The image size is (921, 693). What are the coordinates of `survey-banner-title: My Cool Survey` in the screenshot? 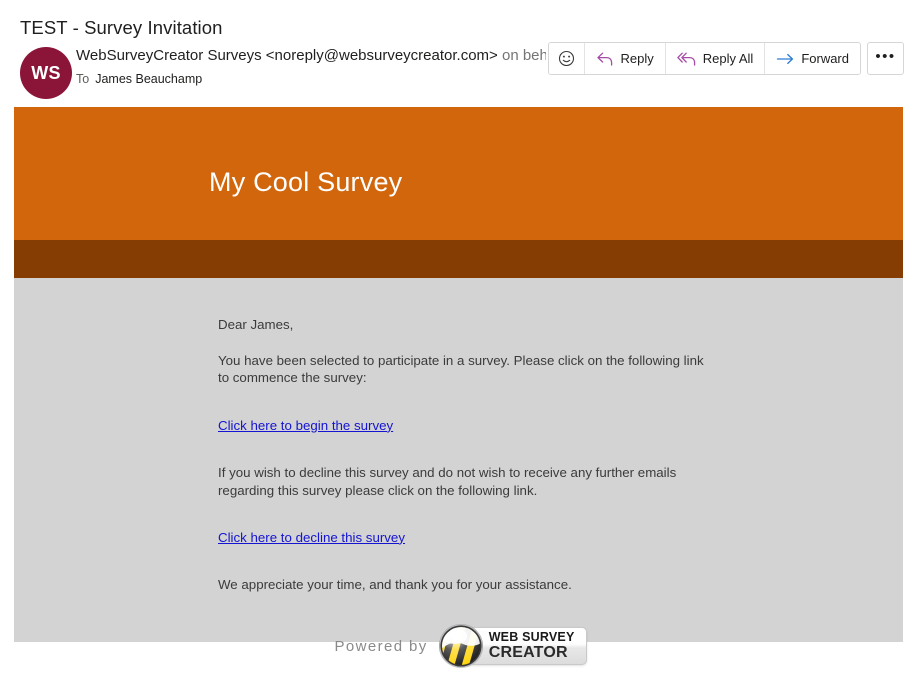 It's located at (306, 182).